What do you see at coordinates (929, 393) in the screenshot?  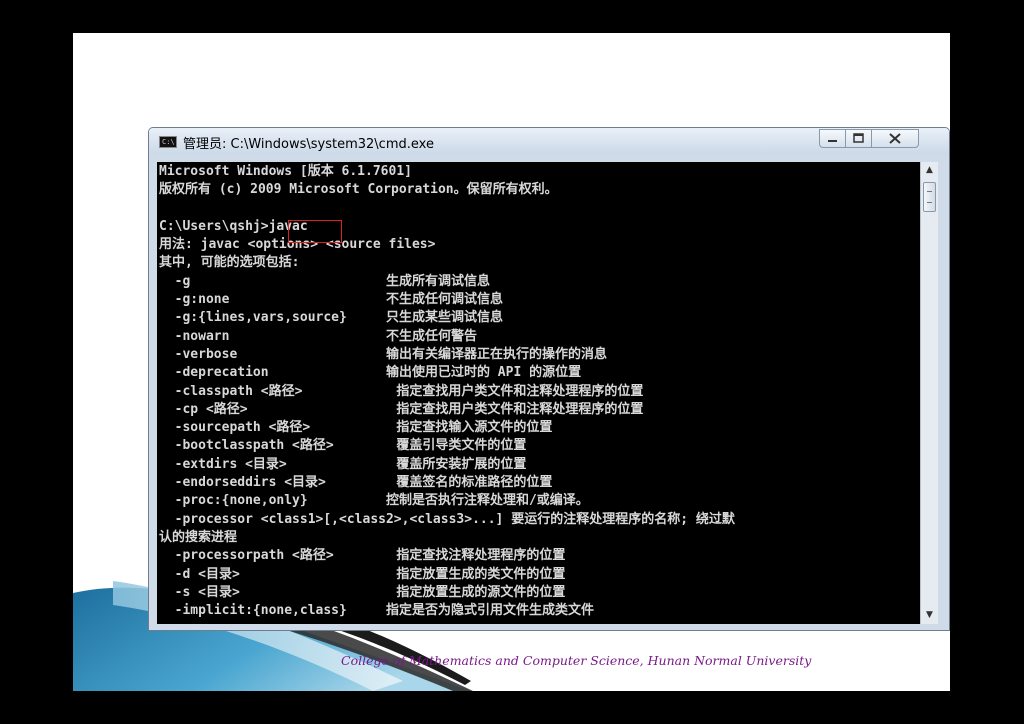 I see `vertical-scrollbar: ▲ ▼` at bounding box center [929, 393].